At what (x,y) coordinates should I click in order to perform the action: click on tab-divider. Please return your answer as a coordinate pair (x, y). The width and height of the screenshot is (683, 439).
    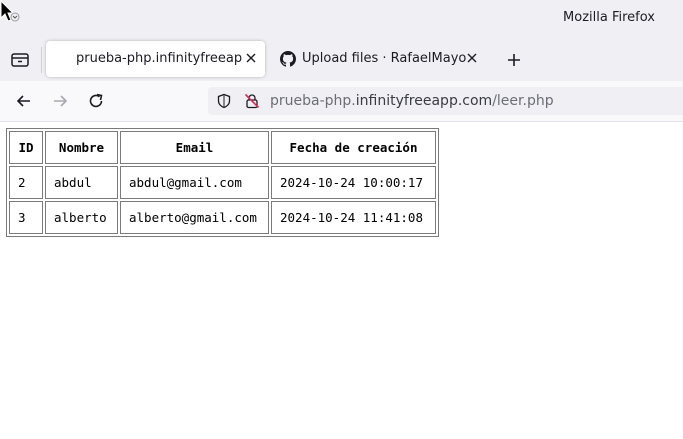
    Looking at the image, I should click on (41, 60).